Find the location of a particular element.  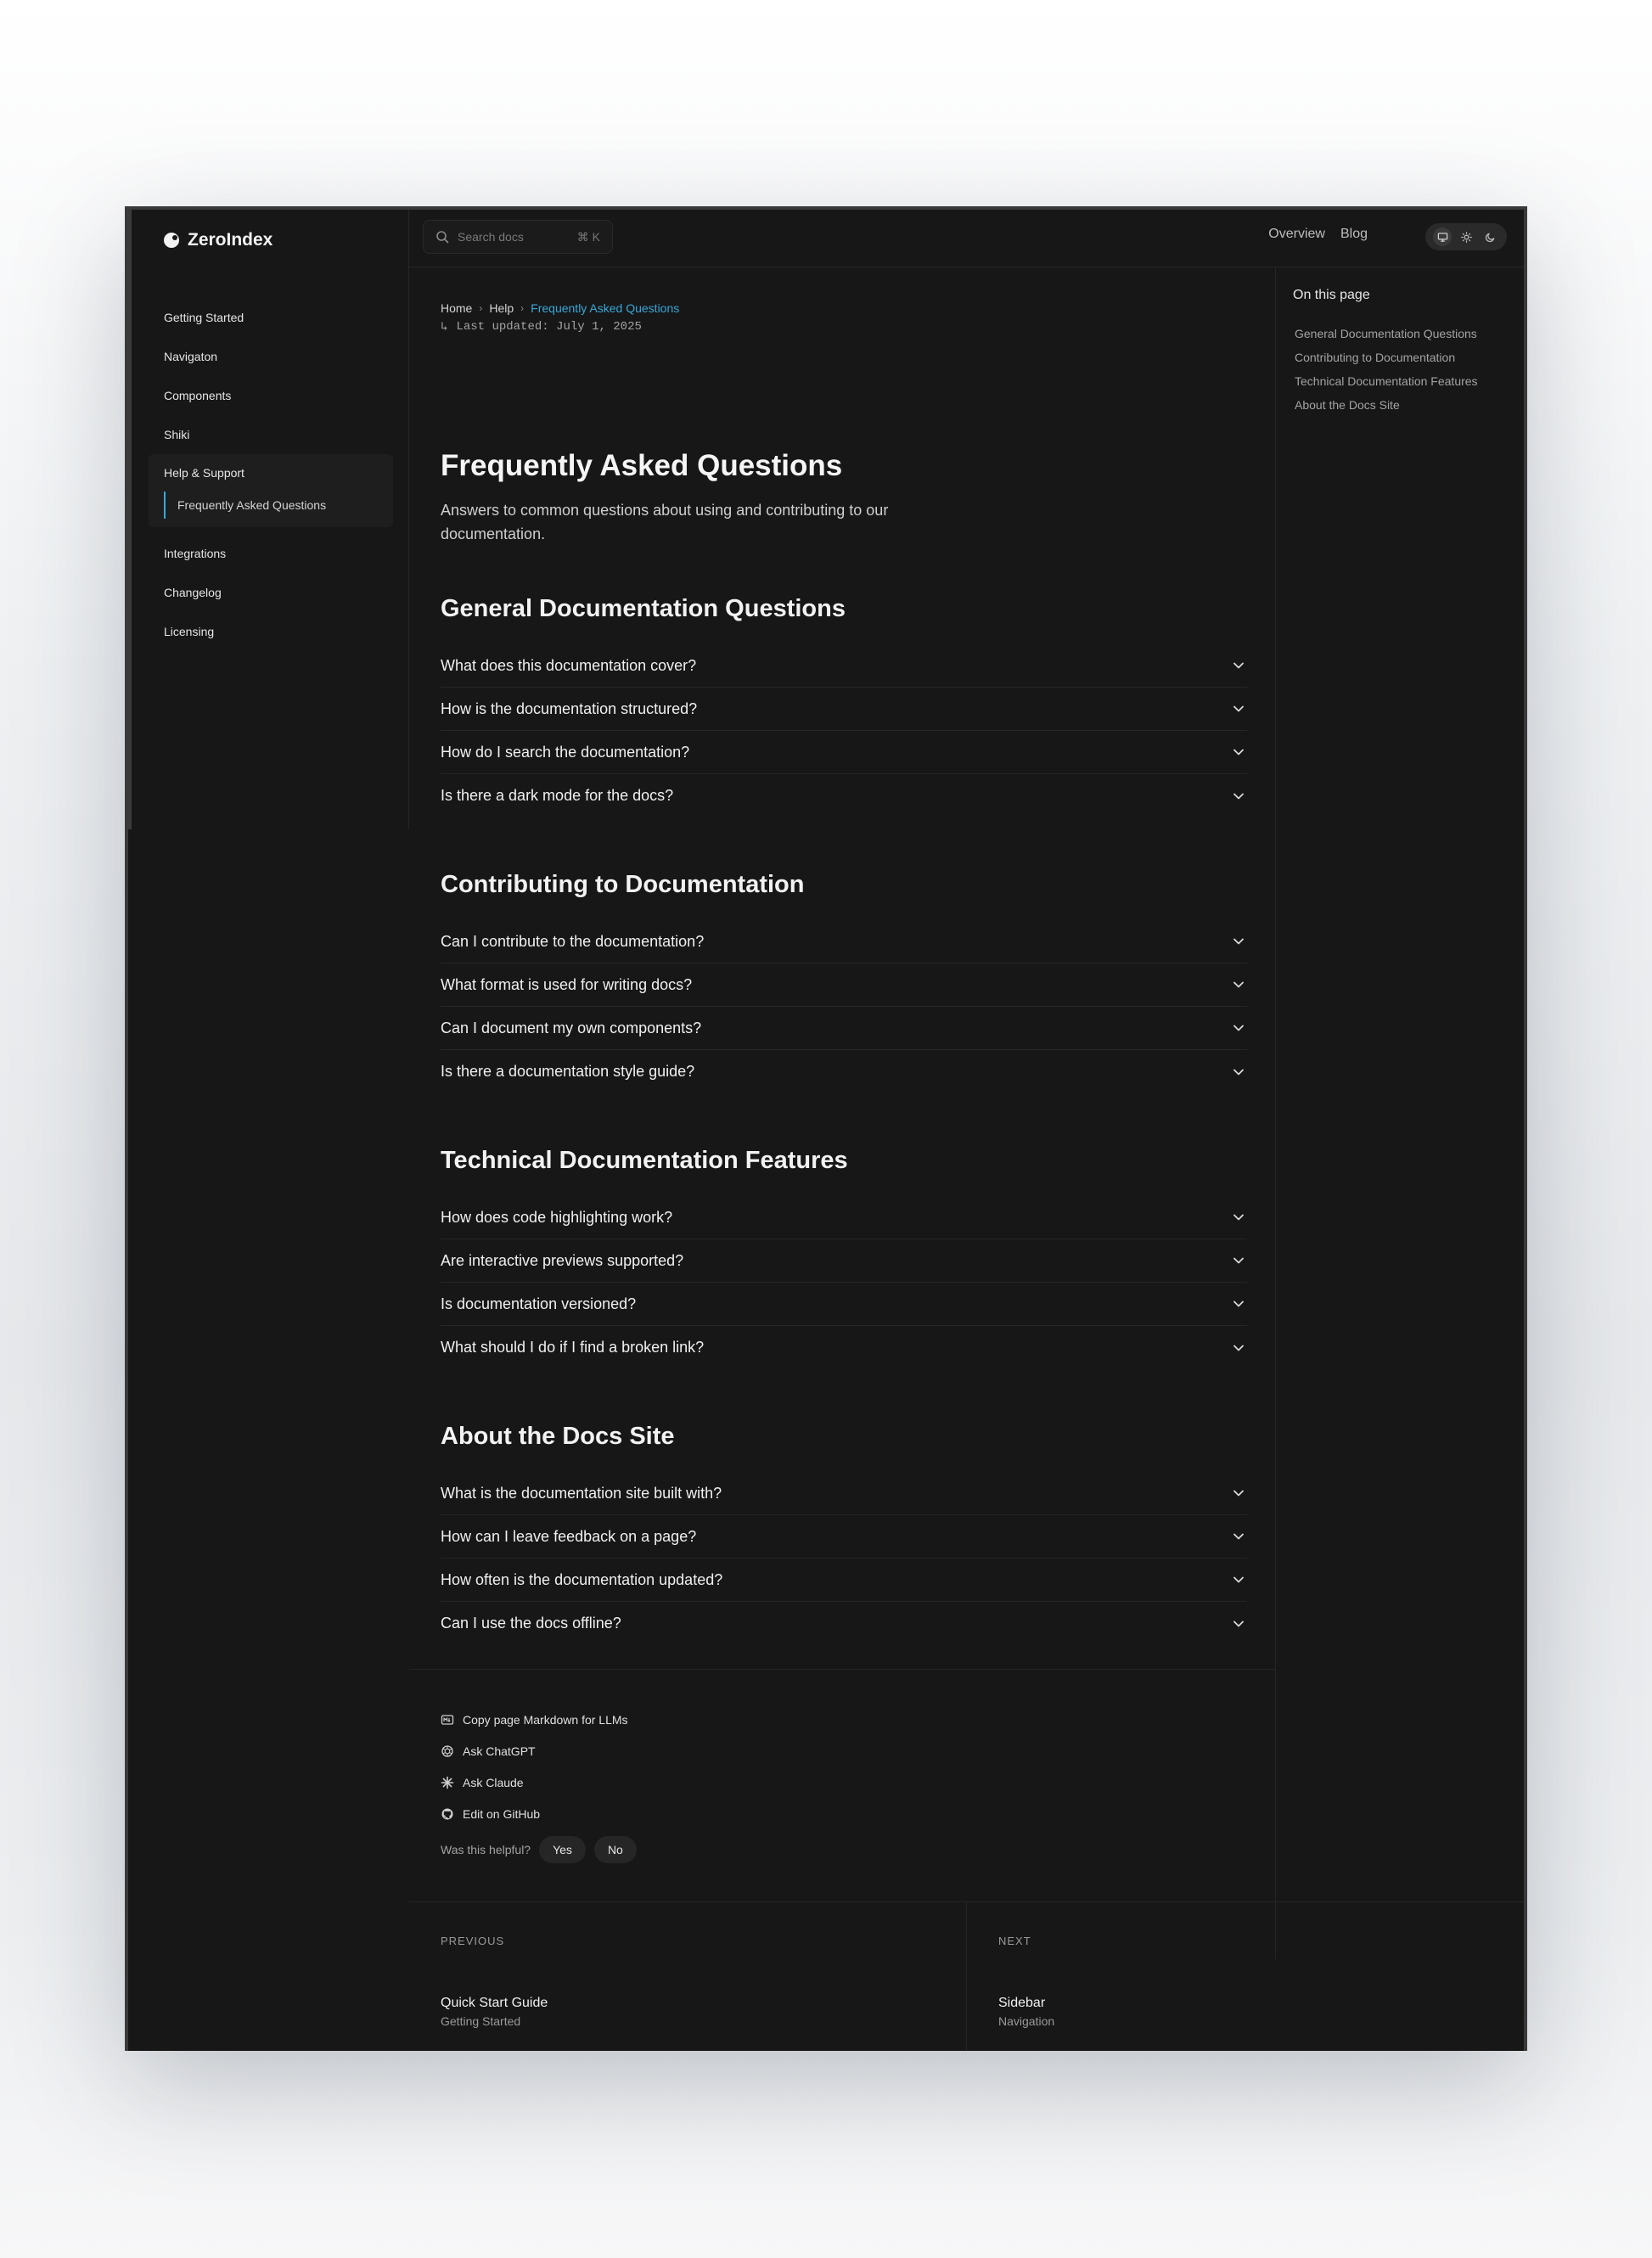

pager-subtitle: Getting Started is located at coordinates (481, 2021).